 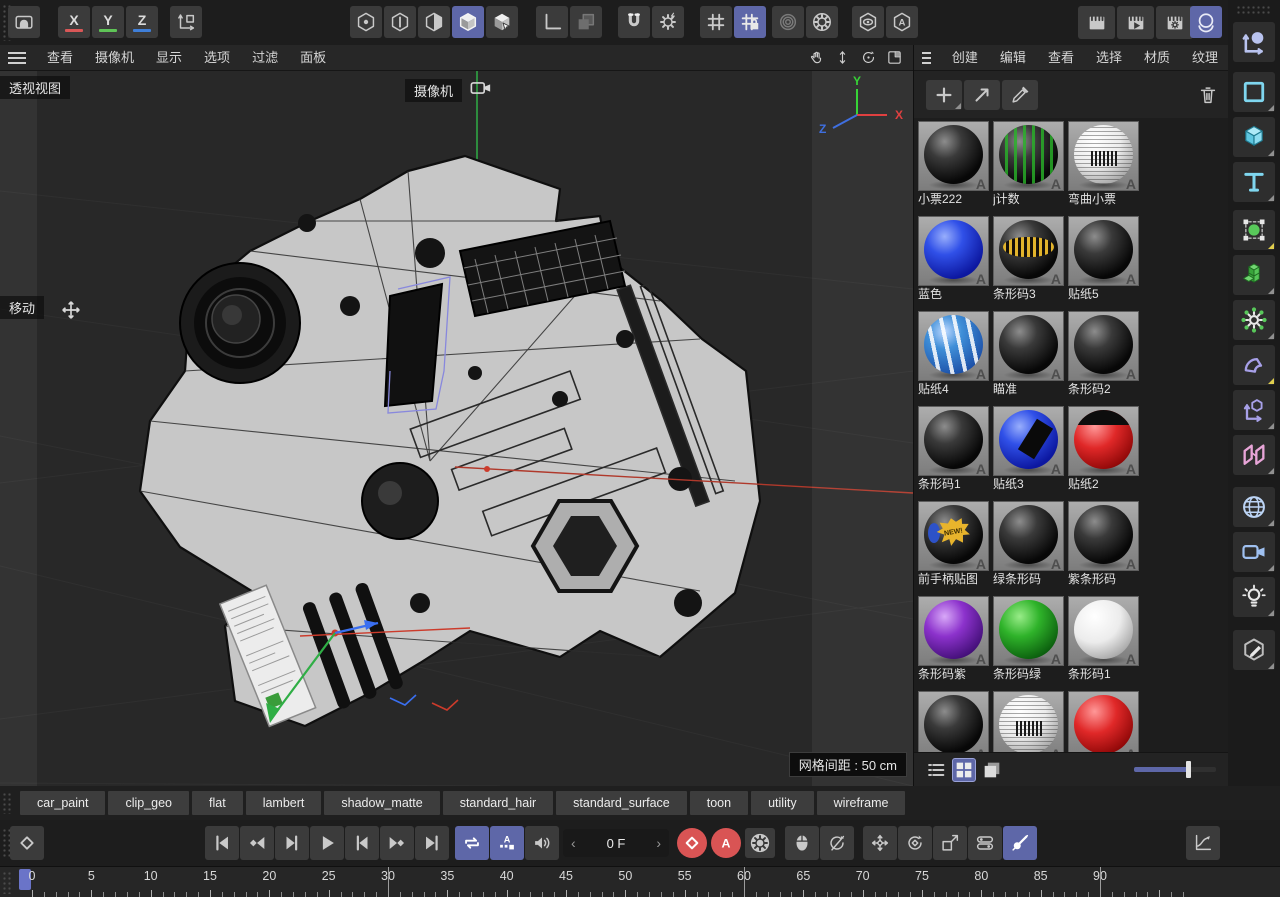 I want to click on viewport-menu-item: 选项, so click(x=217, y=57).